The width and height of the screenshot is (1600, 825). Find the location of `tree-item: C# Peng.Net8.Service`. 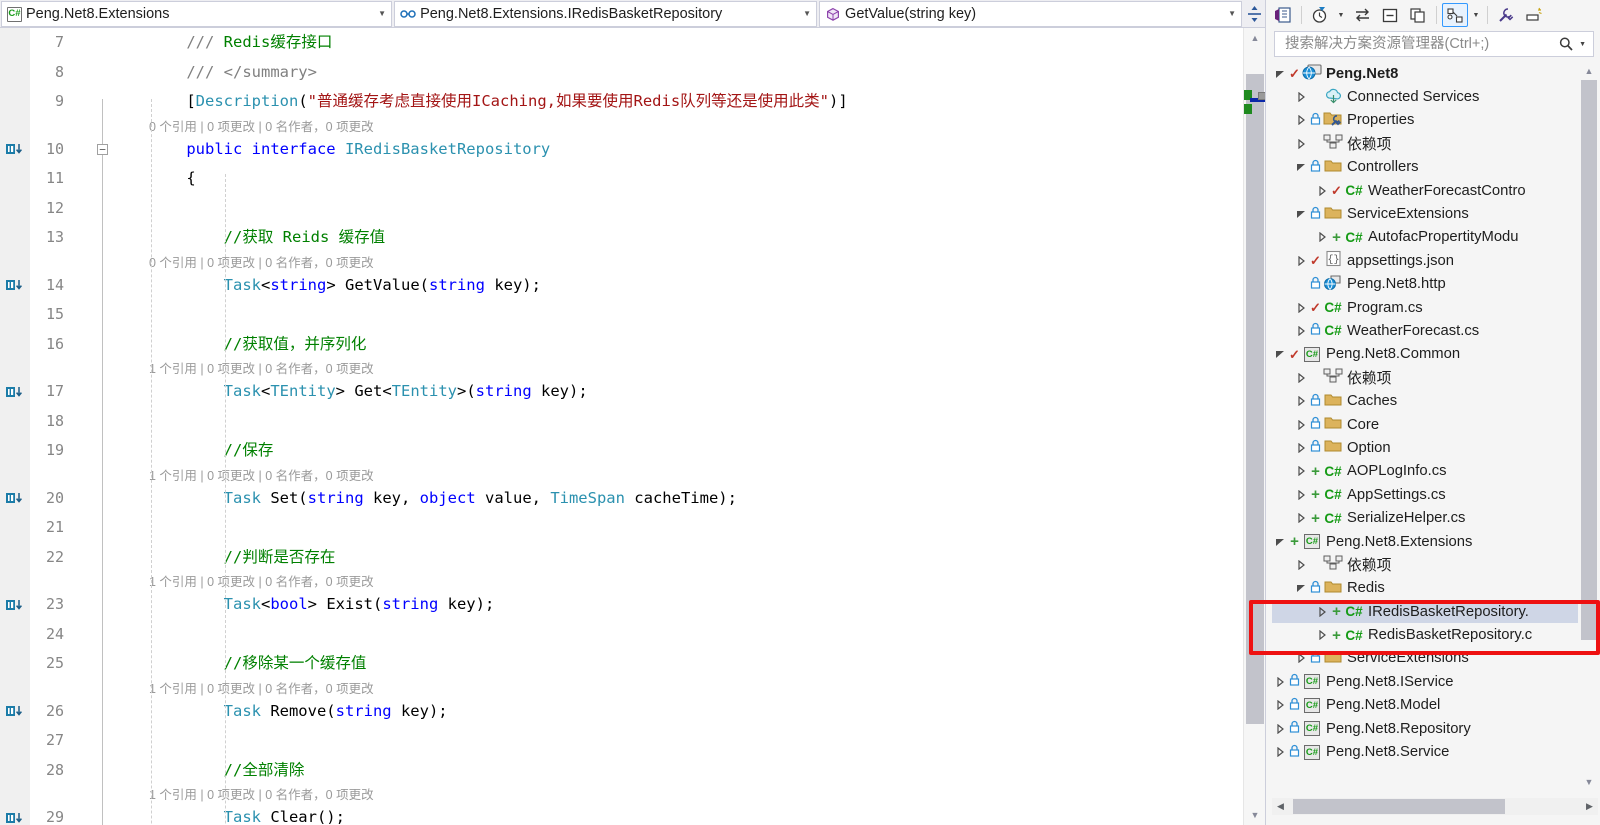

tree-item: C# Peng.Net8.Service is located at coordinates (1425, 751).